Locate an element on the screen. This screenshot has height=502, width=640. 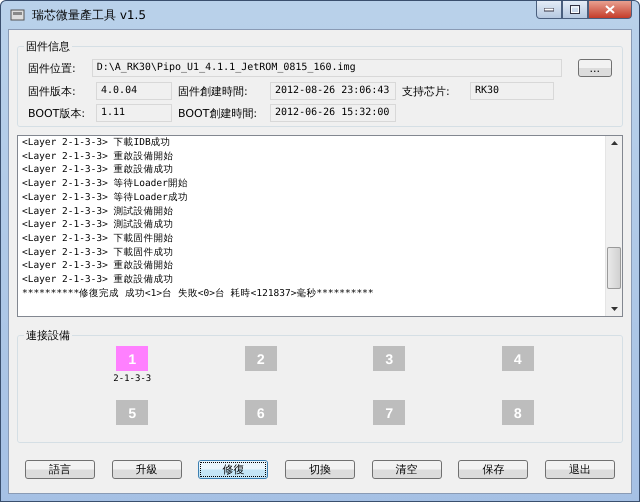
minimize-icon is located at coordinates (549, 10).